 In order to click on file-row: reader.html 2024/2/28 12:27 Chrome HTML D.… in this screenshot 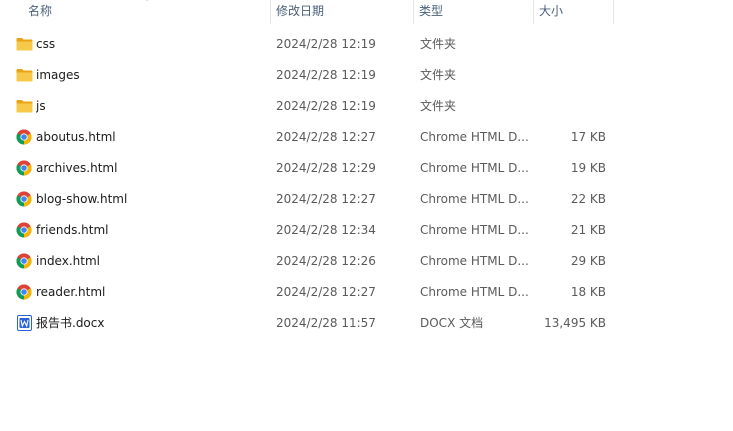, I will do `click(312, 292)`.